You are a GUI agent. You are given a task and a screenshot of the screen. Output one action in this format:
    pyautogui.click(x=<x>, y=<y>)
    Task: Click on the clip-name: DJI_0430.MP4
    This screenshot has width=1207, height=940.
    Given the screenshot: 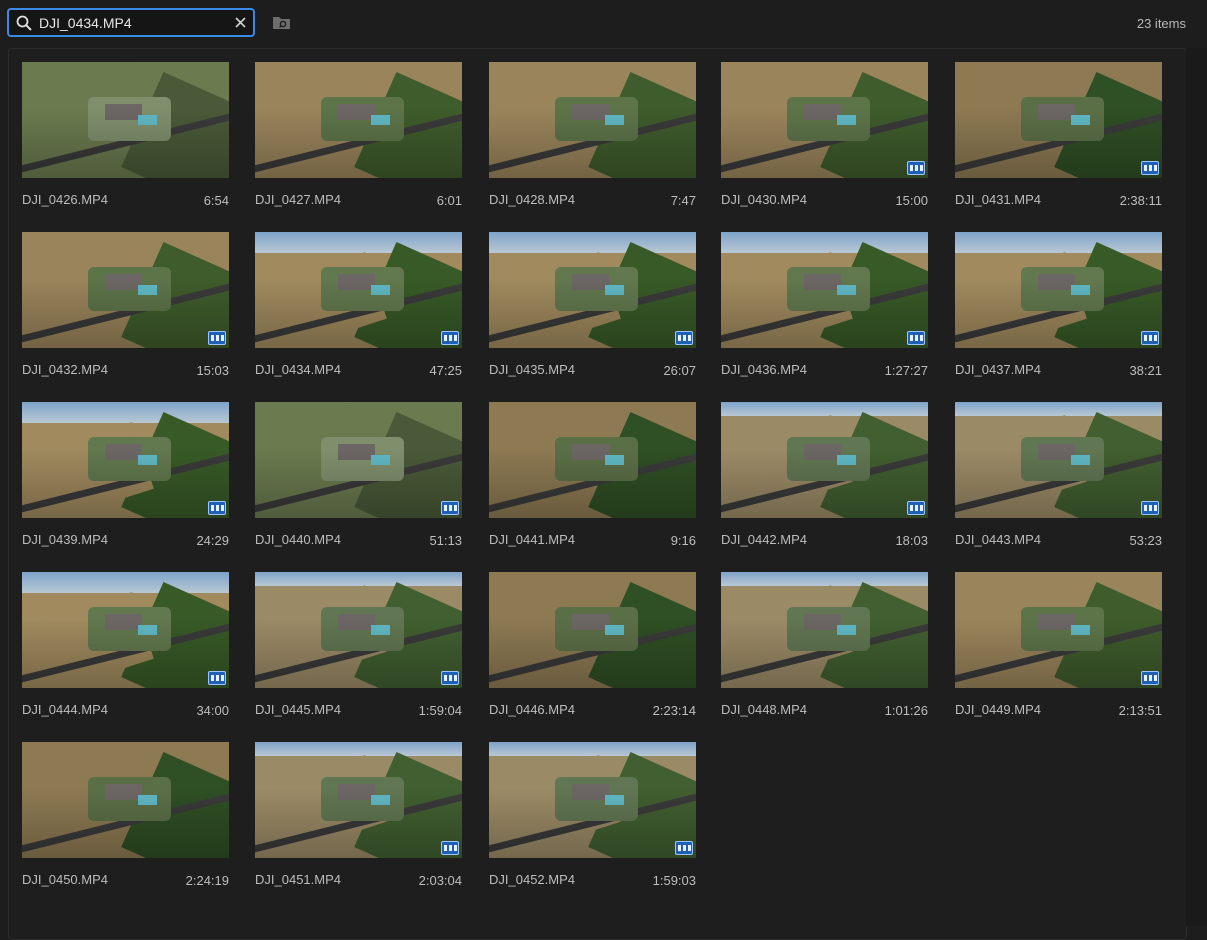 What is the action you would take?
    pyautogui.click(x=764, y=199)
    